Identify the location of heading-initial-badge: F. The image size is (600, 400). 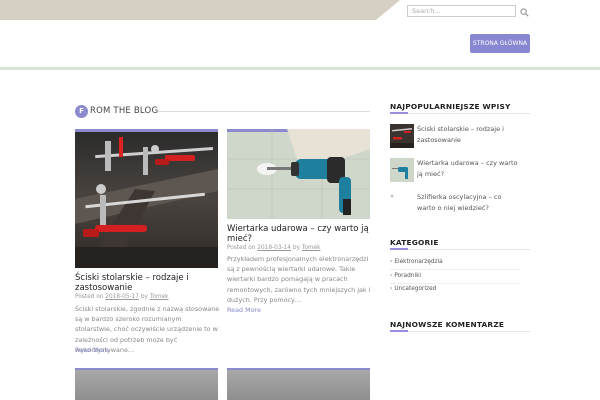
(81, 111).